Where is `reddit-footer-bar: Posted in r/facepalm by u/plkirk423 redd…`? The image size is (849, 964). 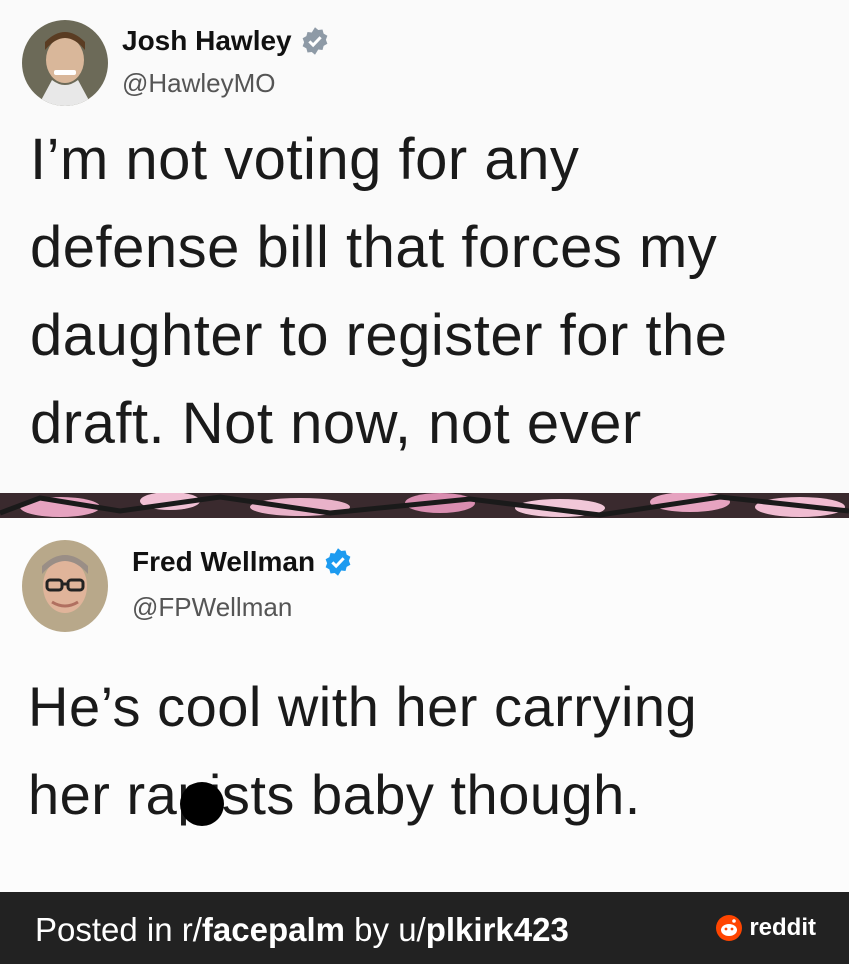
reddit-footer-bar: Posted in r/facepalm by u/plkirk423 redd… is located at coordinates (424, 928).